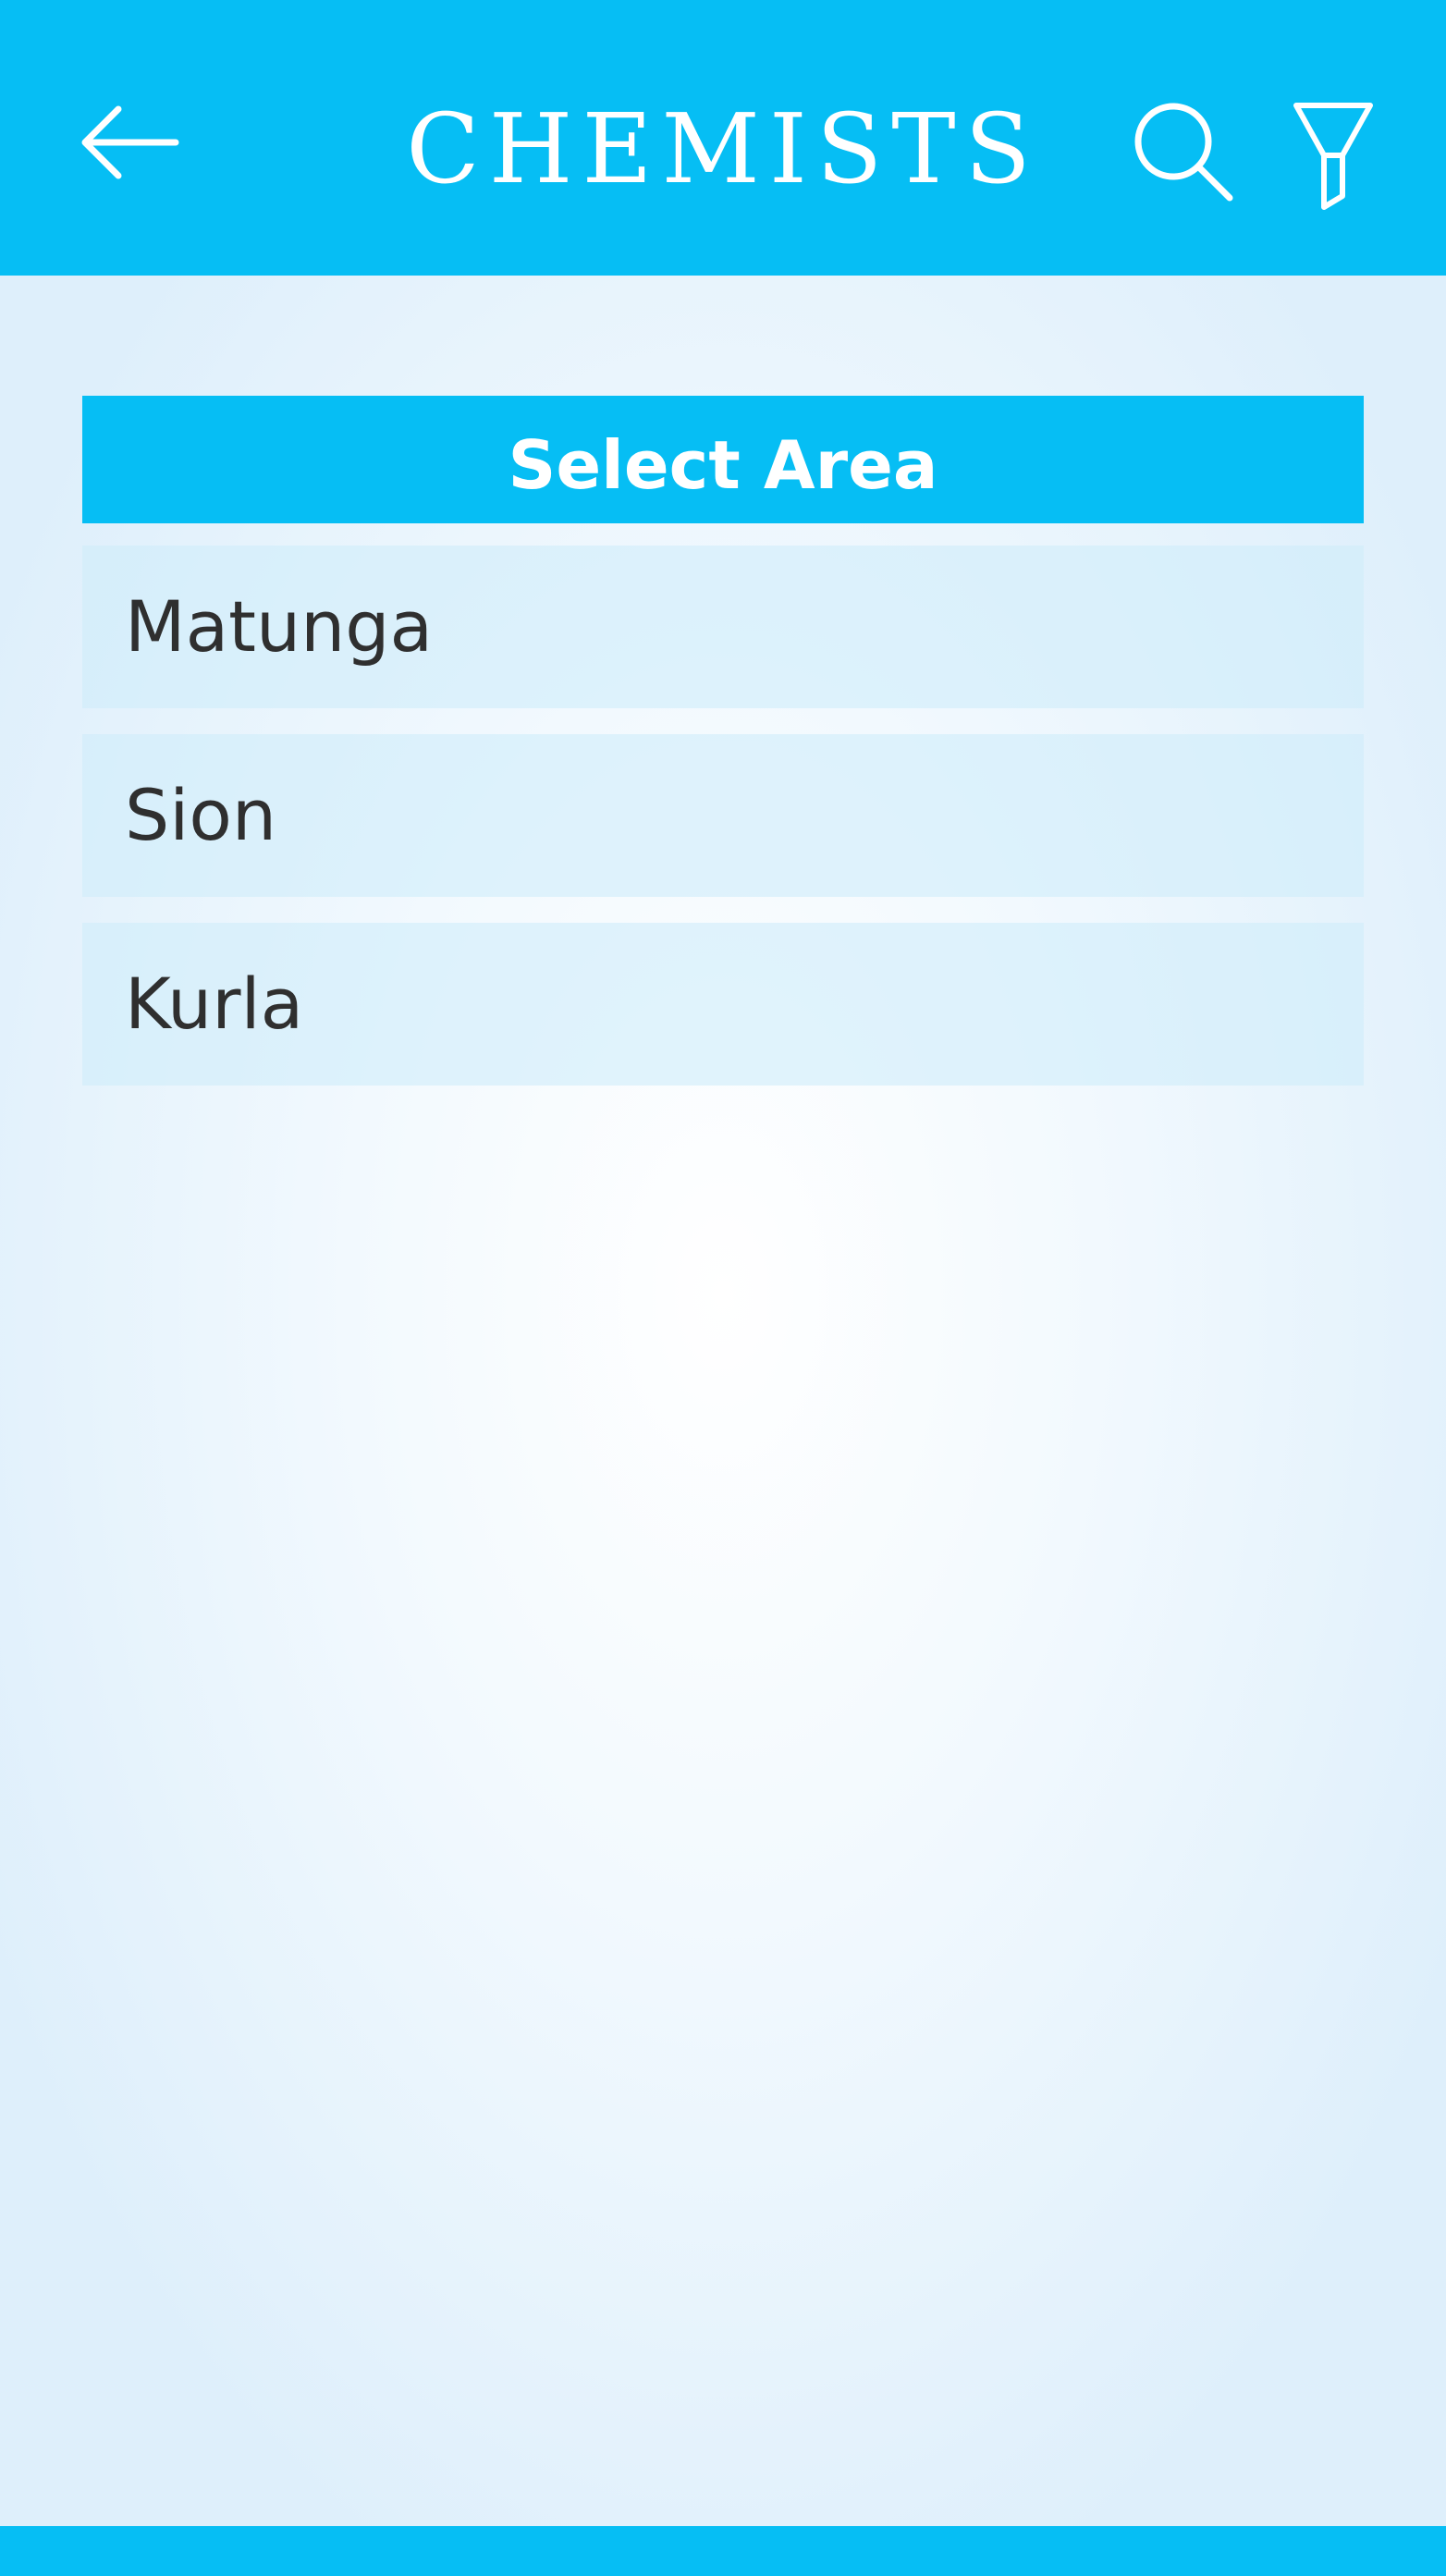 The width and height of the screenshot is (1446, 2576). What do you see at coordinates (723, 1004) in the screenshot?
I see `area-item-kurla: Kurla` at bounding box center [723, 1004].